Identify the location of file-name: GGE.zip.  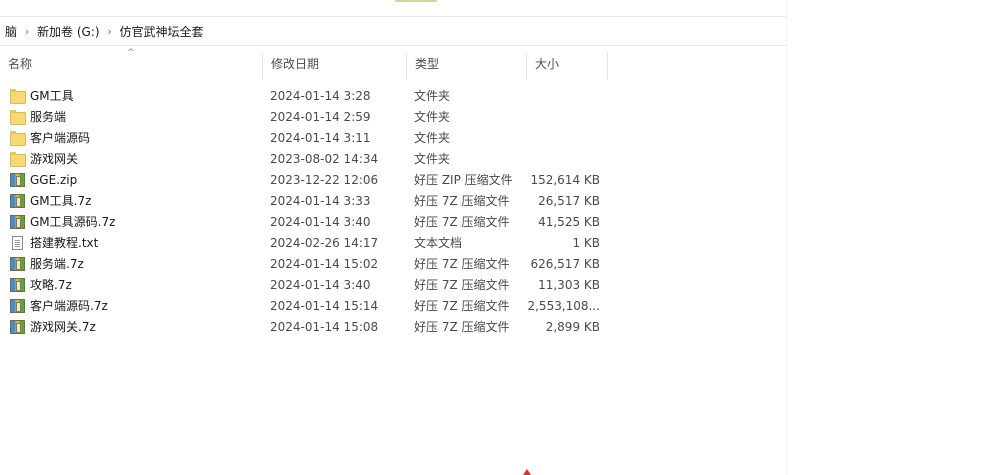
(54, 180).